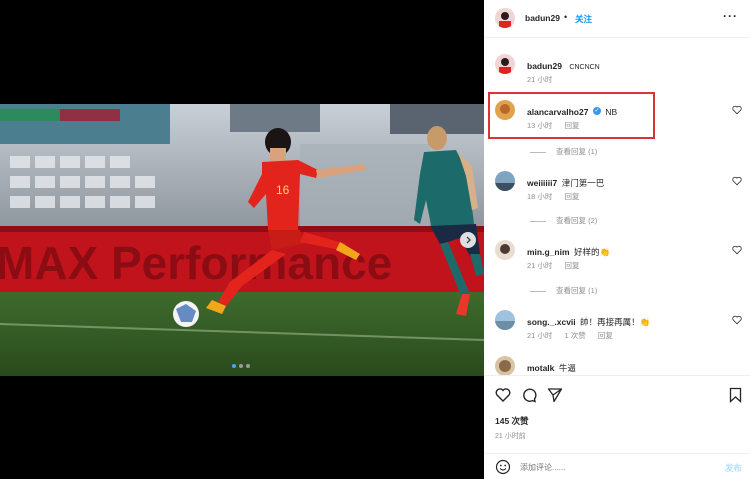 This screenshot has height=479, width=750. I want to click on caption-username: badun29, so click(544, 66).